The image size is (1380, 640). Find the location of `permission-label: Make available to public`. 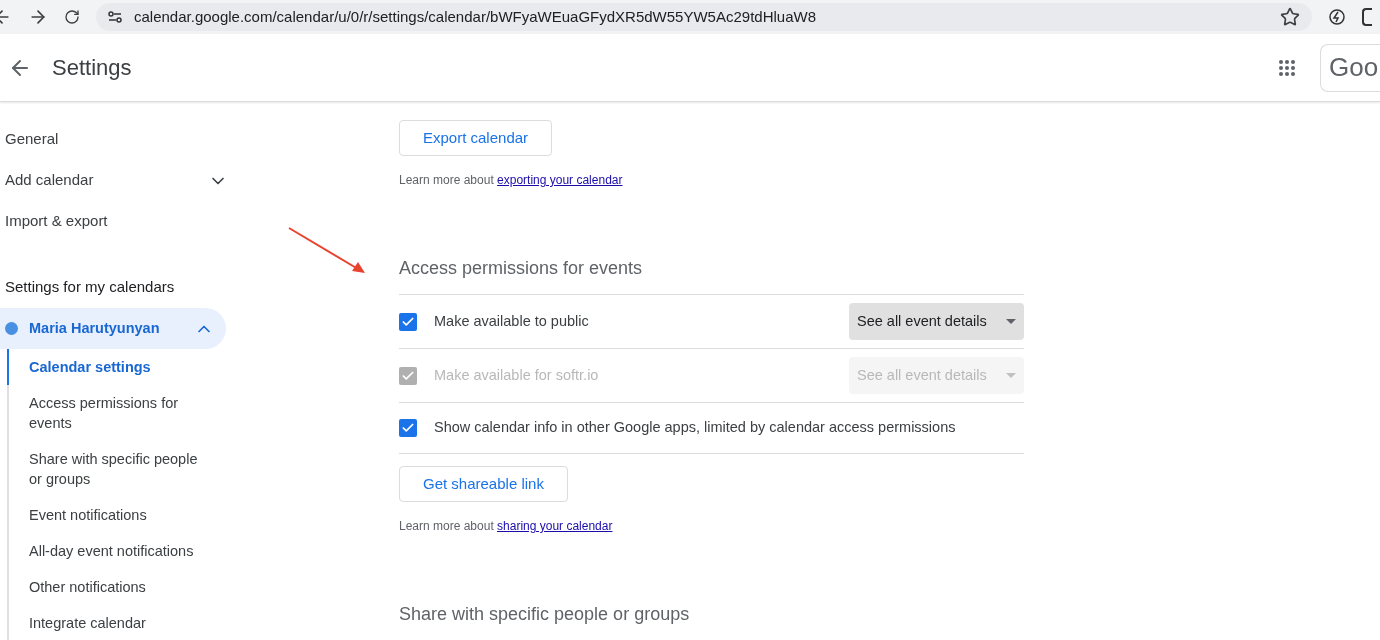

permission-label: Make available to public is located at coordinates (512, 321).